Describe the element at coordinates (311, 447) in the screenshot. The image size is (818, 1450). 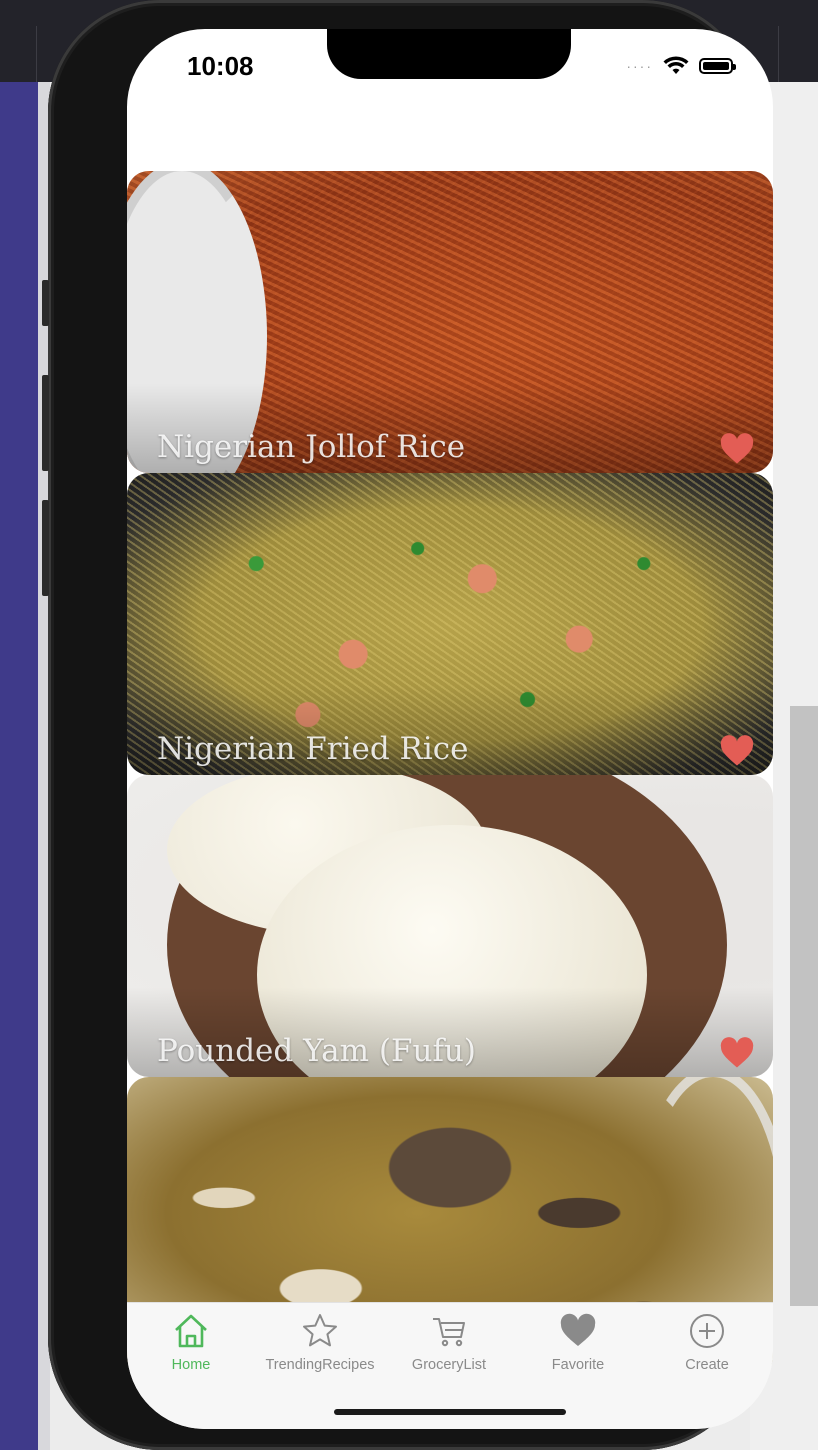
I see `recipe-title: Nigerian Jollof Rice` at that location.